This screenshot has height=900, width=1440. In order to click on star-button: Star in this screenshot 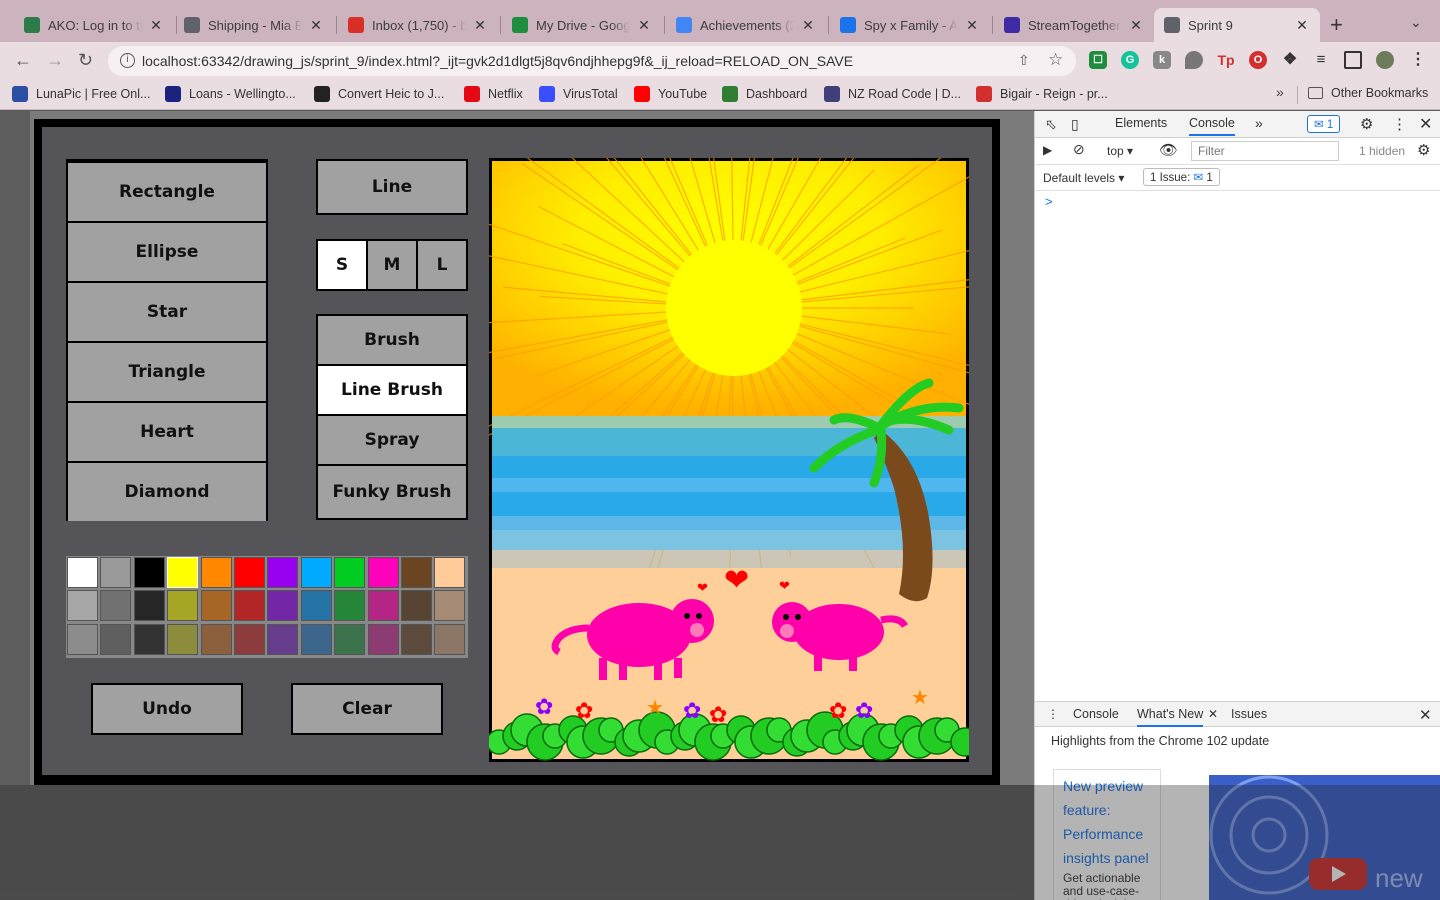, I will do `click(167, 312)`.